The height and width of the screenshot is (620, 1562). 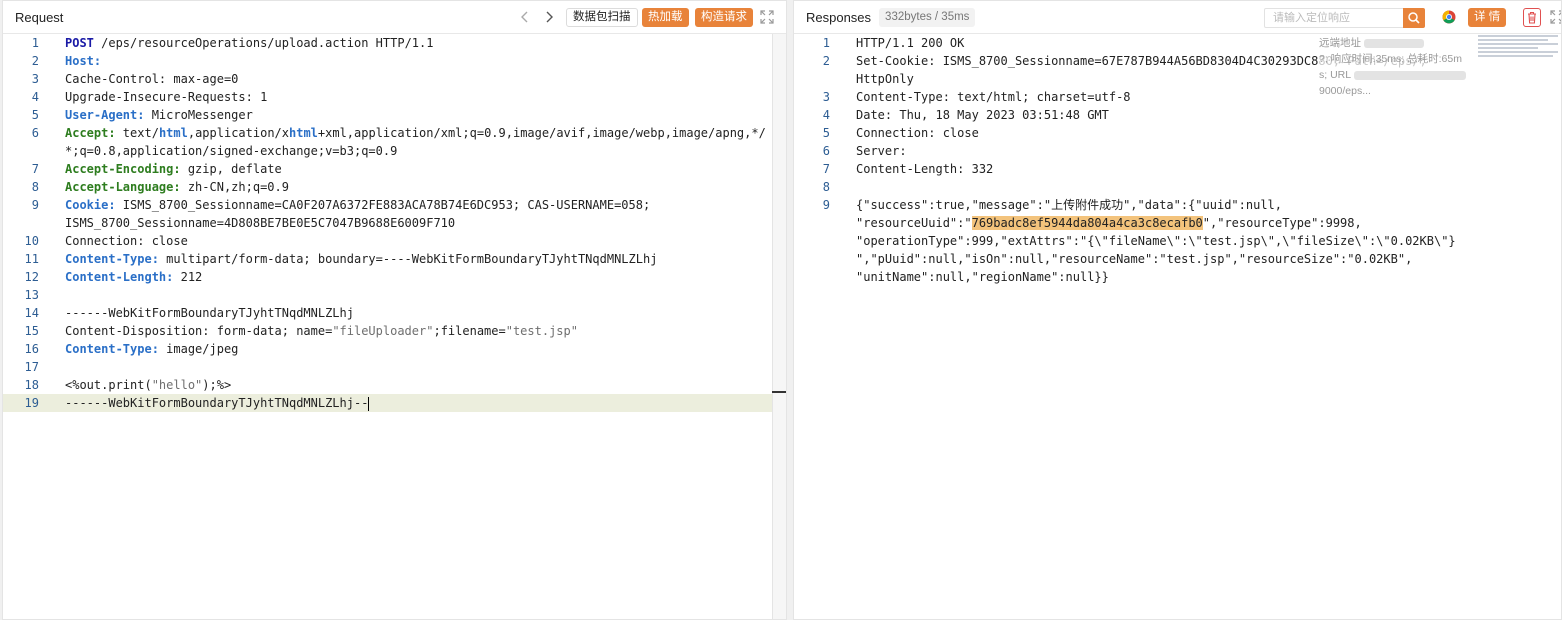 What do you see at coordinates (541, 331) in the screenshot?
I see `code-token: "test.jsp"` at bounding box center [541, 331].